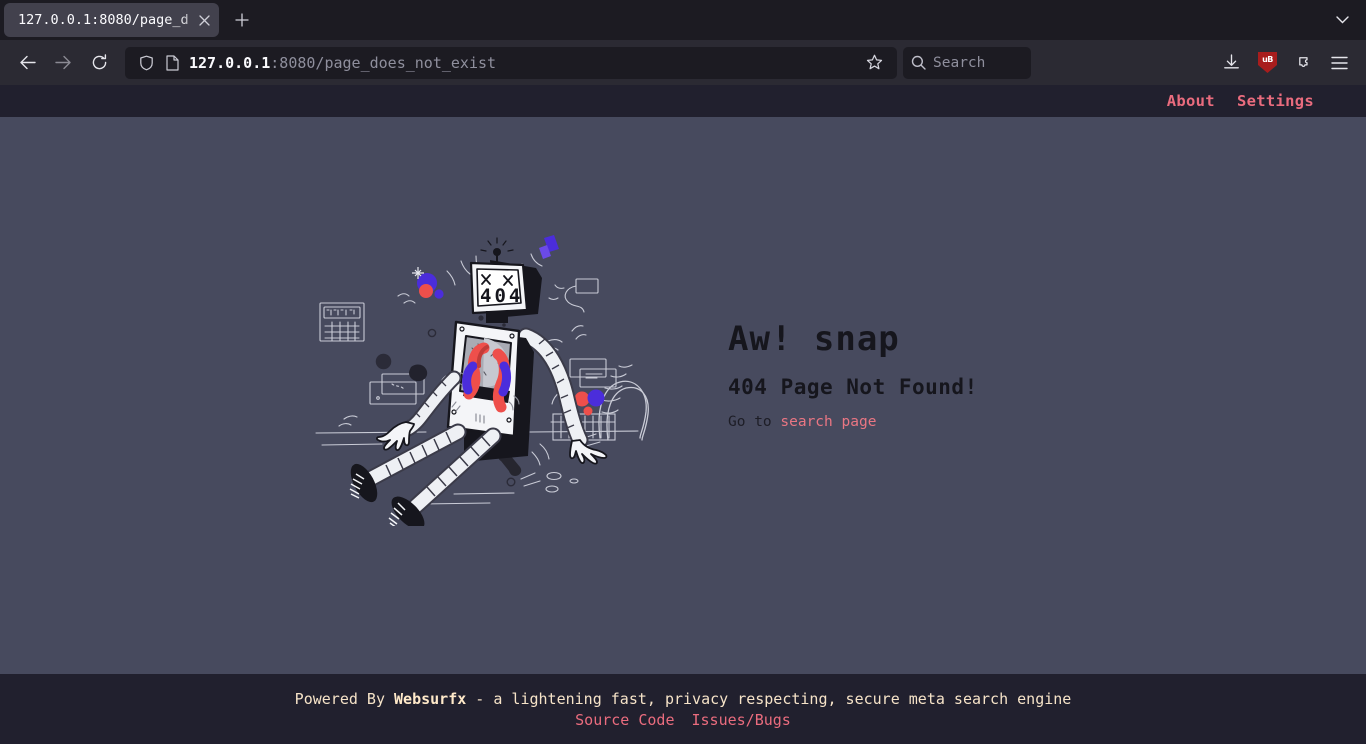 This screenshot has height=744, width=1366. Describe the element at coordinates (828, 422) in the screenshot. I see `search-page-link: search page` at that location.